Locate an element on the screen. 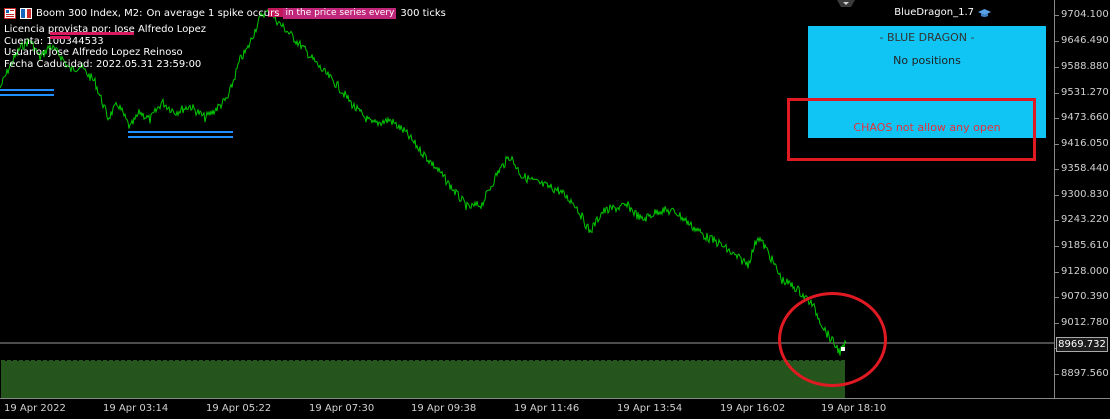 The width and height of the screenshot is (1110, 419). annotation-ellipse is located at coordinates (832, 339).